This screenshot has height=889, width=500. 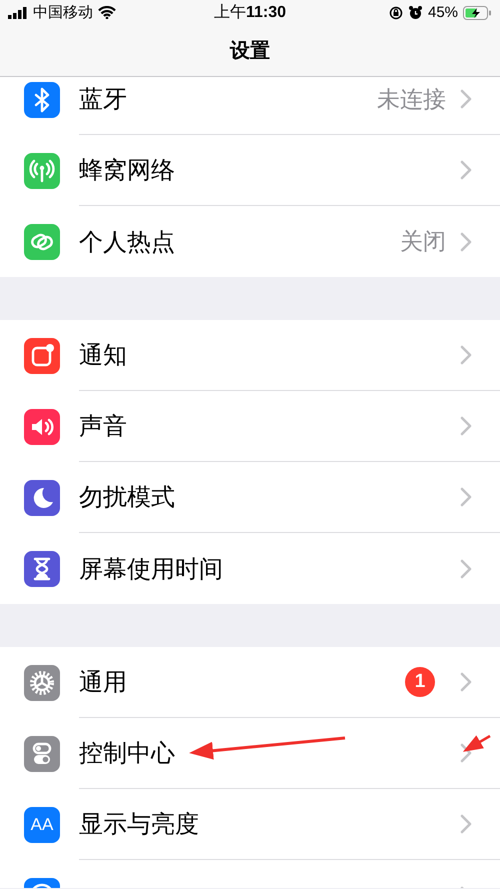 I want to click on notification-badge: 1, so click(x=420, y=682).